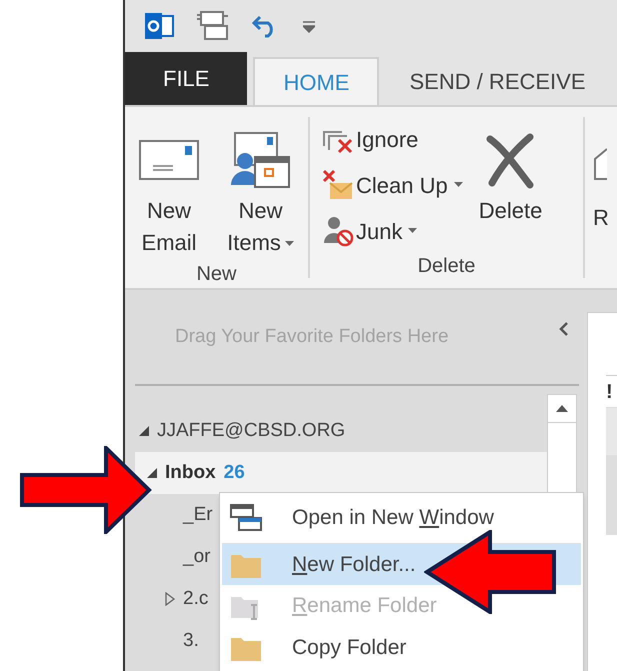 This screenshot has height=671, width=617. I want to click on group-label: New, so click(216, 274).